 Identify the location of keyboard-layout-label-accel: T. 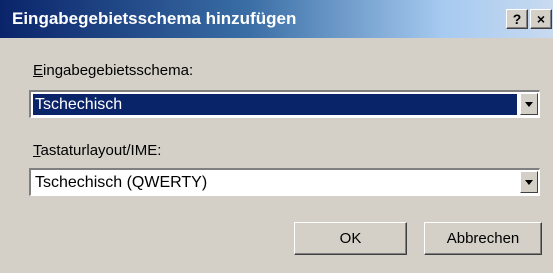
(37, 150).